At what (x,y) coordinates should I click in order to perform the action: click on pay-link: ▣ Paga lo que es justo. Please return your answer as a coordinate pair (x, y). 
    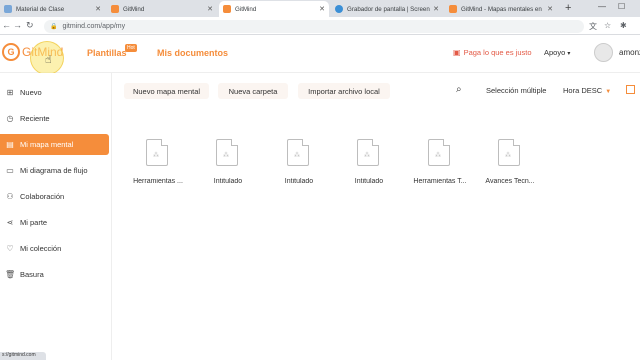
    Looking at the image, I should click on (492, 52).